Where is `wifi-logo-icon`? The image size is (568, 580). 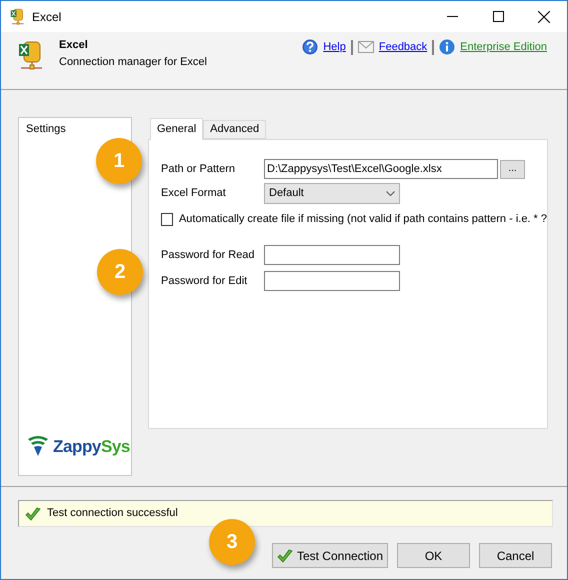
wifi-logo-icon is located at coordinates (38, 446).